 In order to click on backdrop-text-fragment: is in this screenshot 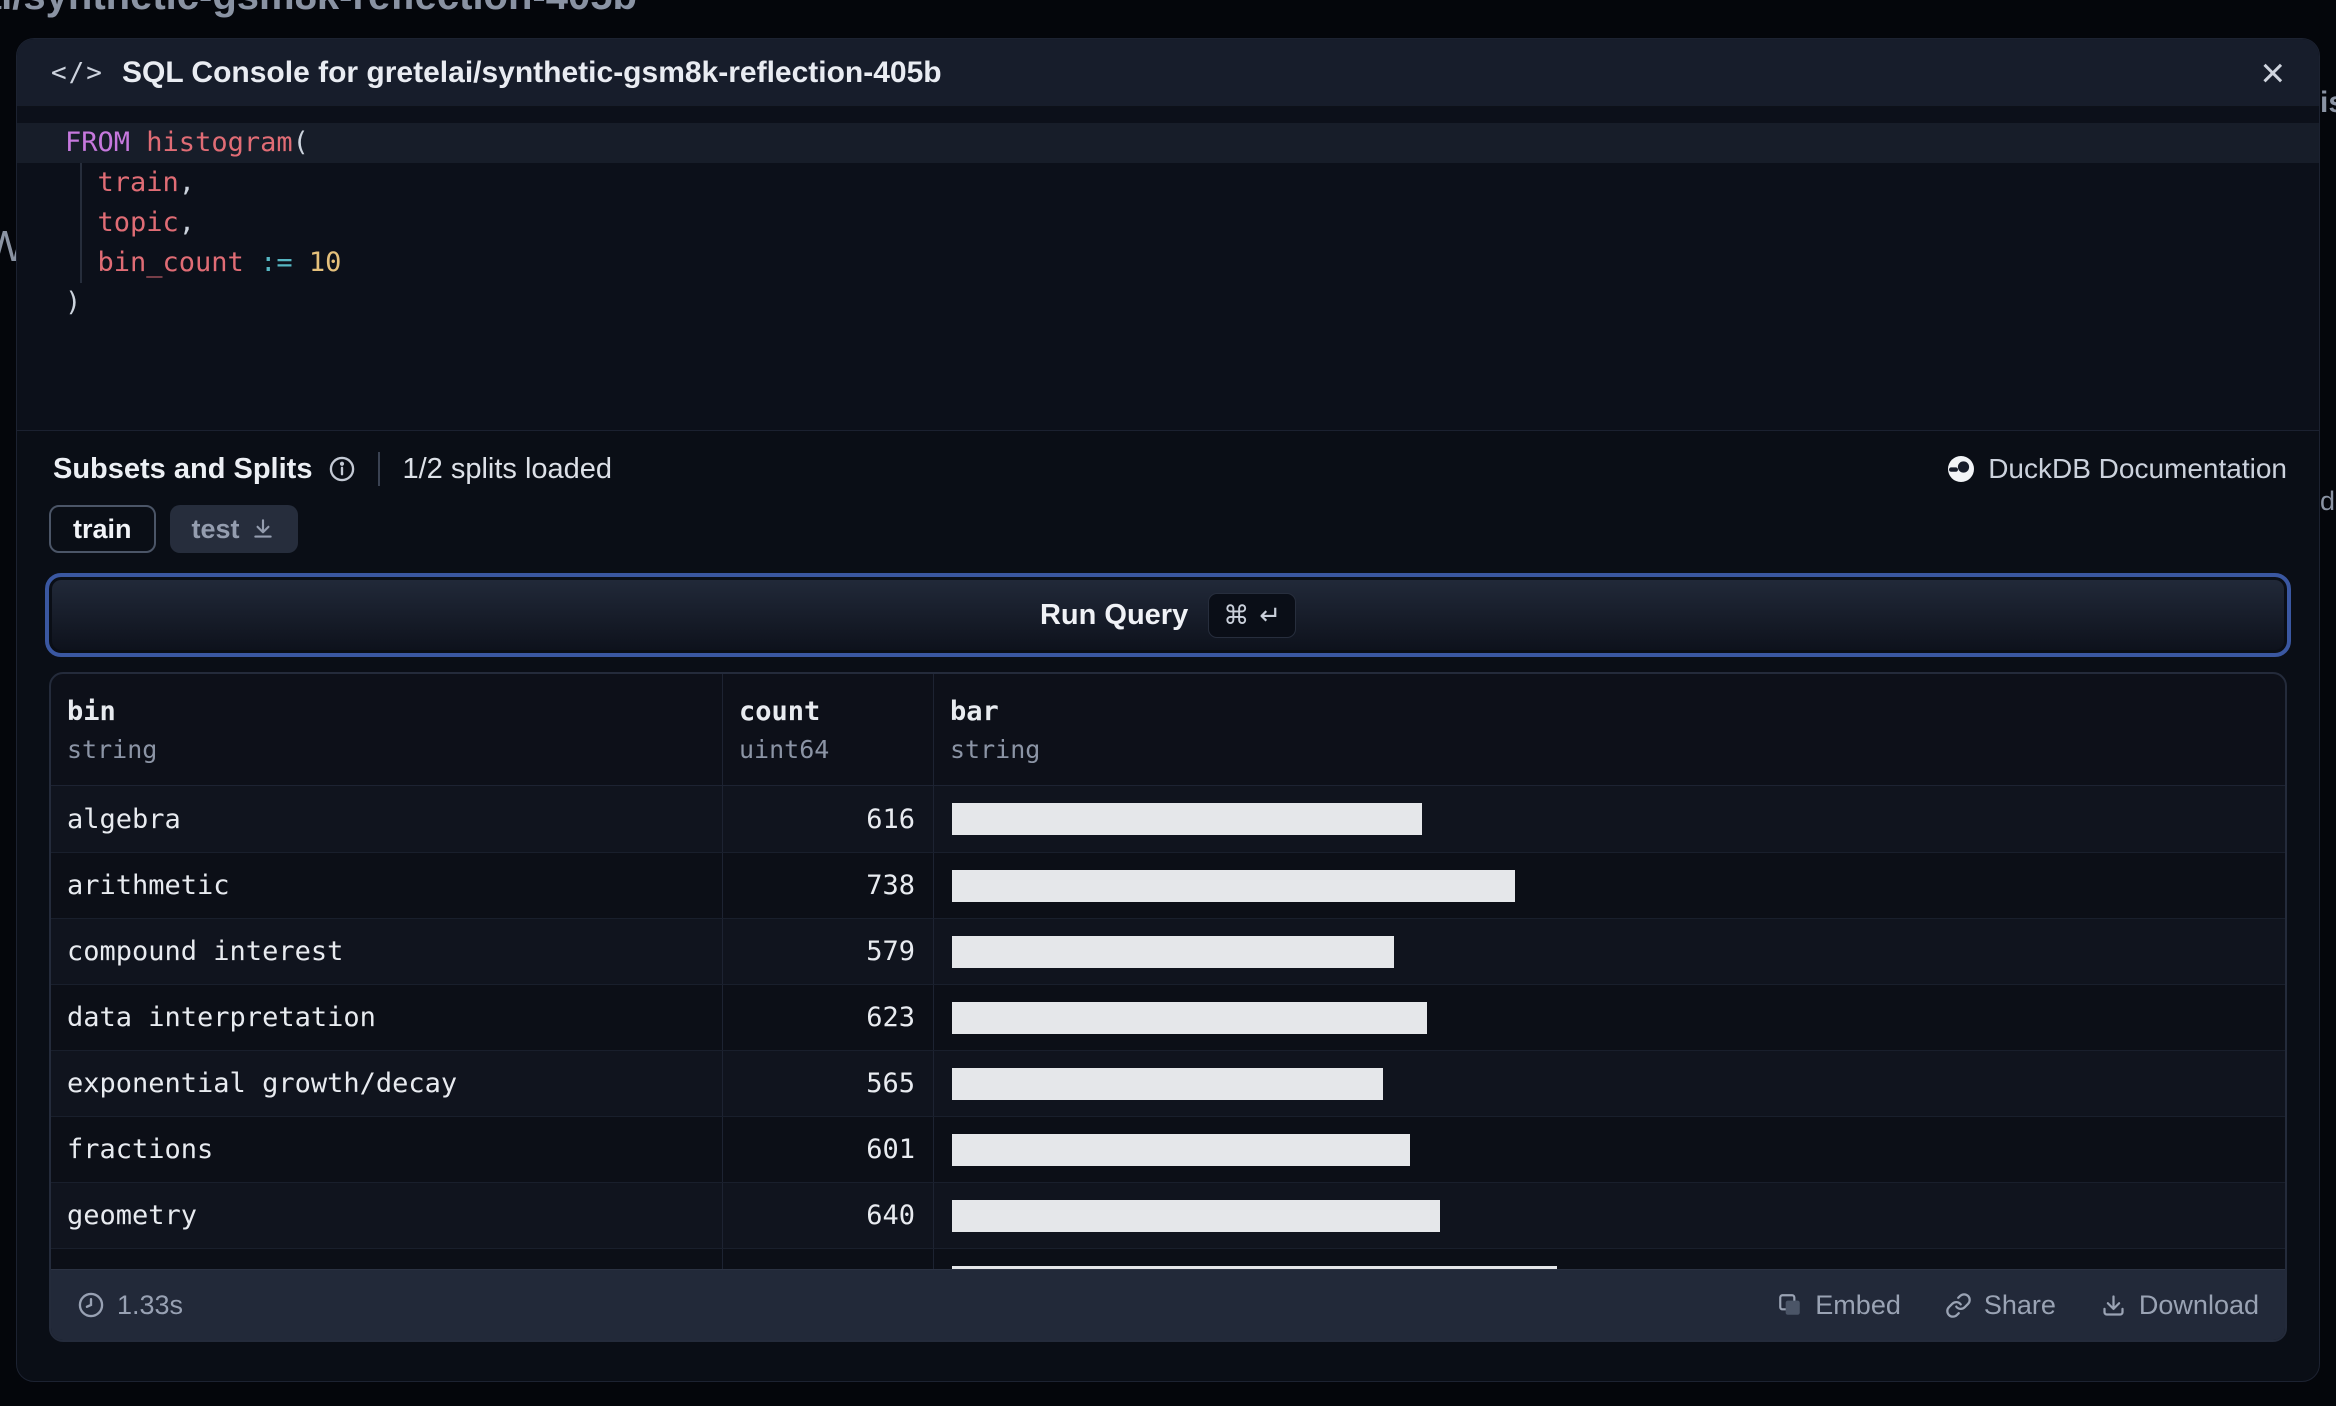, I will do `click(2328, 102)`.